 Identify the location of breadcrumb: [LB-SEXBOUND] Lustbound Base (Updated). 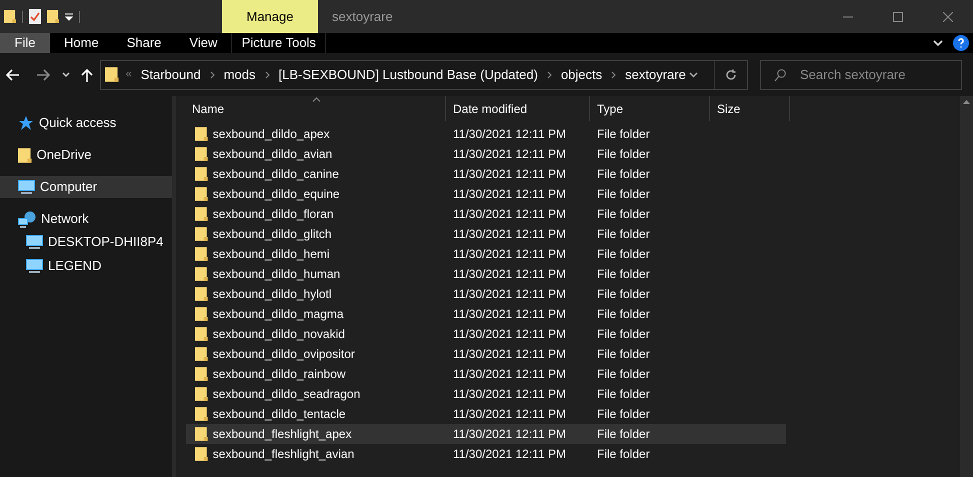
(408, 74).